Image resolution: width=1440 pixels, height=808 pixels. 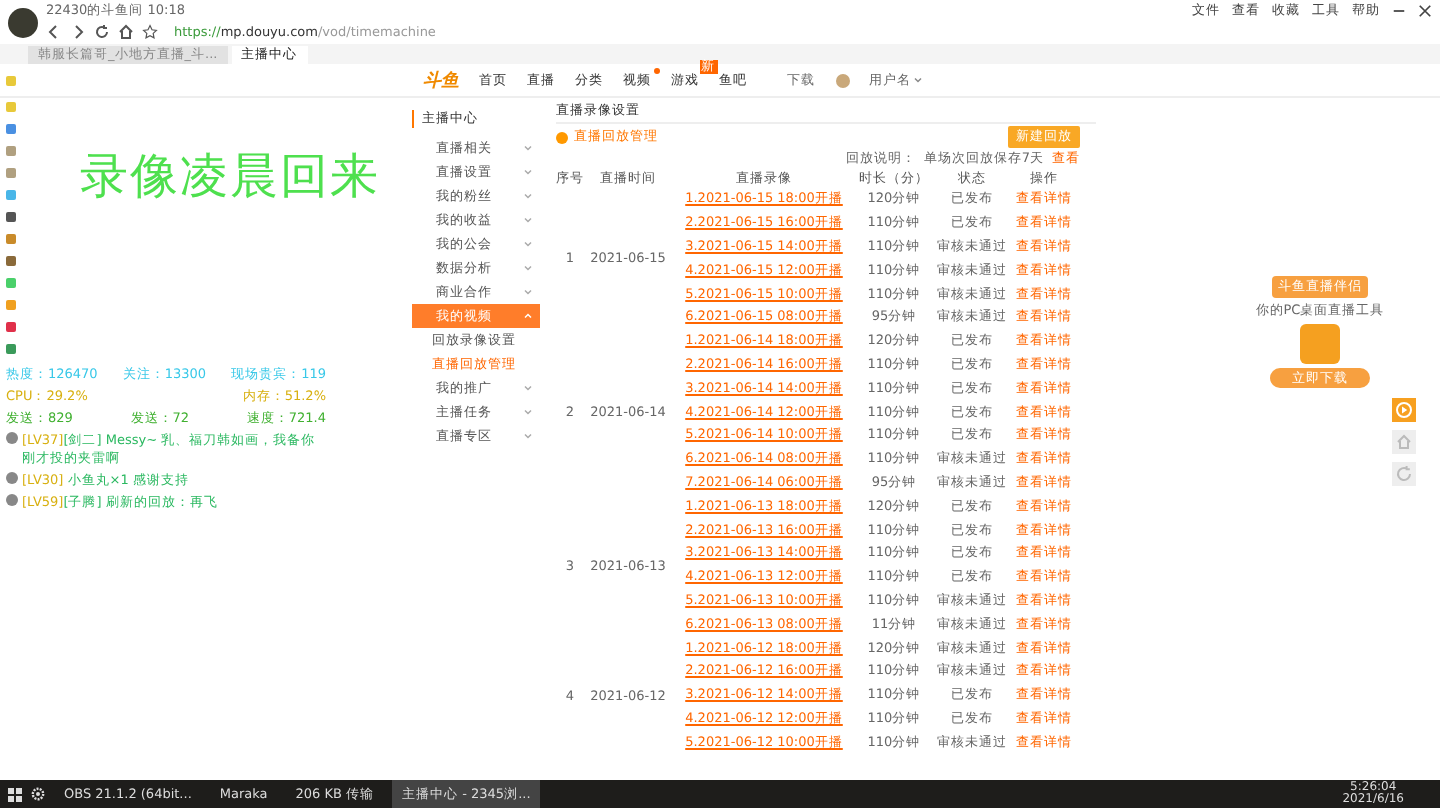 What do you see at coordinates (102, 32) in the screenshot?
I see `refresh-icon` at bounding box center [102, 32].